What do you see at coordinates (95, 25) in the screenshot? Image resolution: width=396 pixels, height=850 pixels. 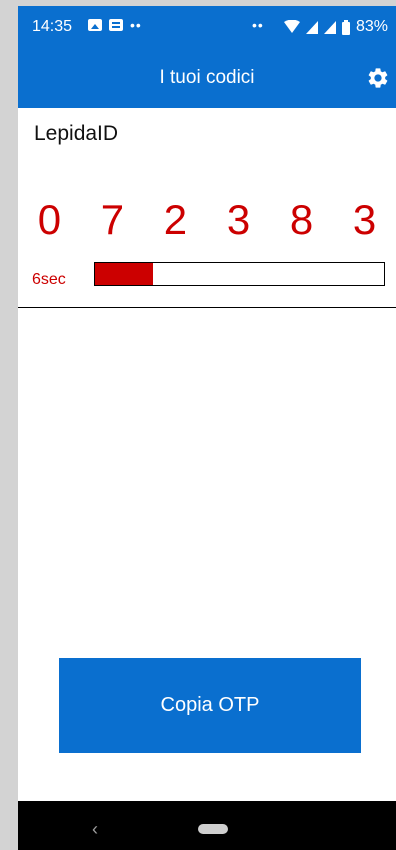 I see `image-icon` at bounding box center [95, 25].